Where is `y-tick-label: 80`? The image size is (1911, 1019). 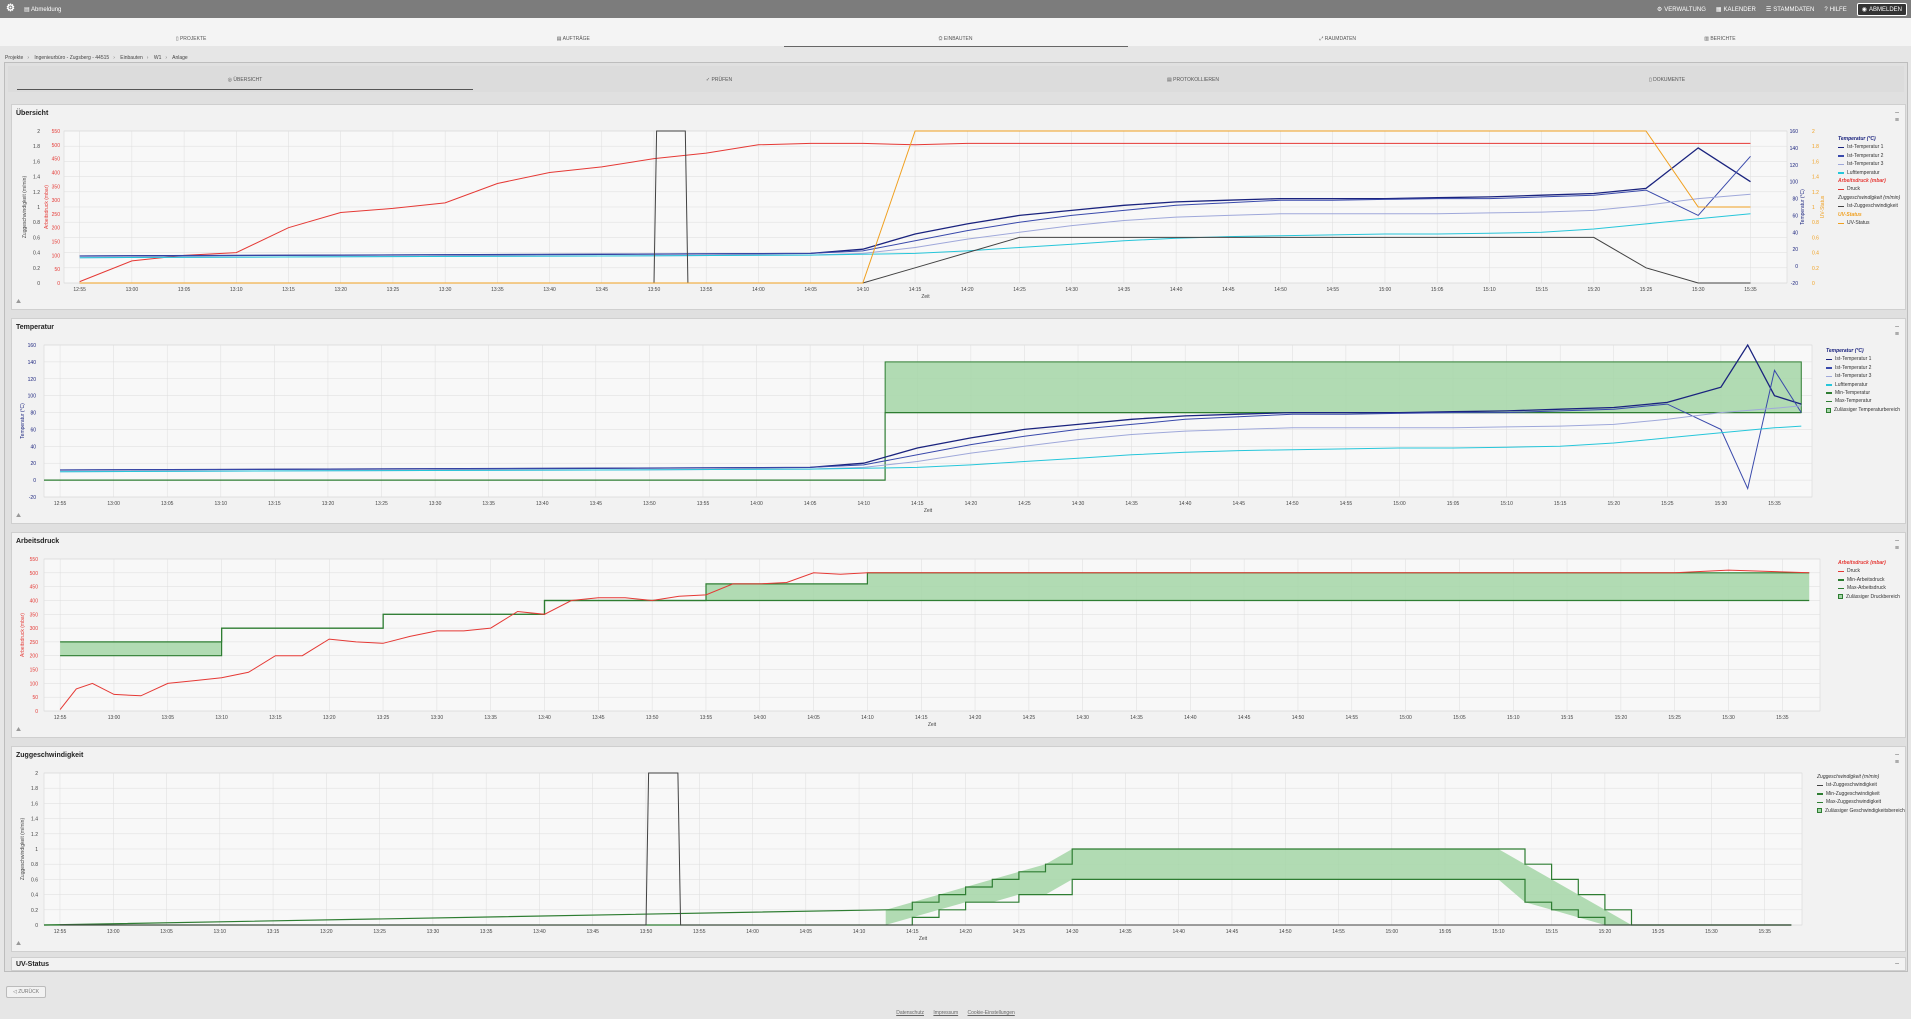 y-tick-label: 80 is located at coordinates (33, 414).